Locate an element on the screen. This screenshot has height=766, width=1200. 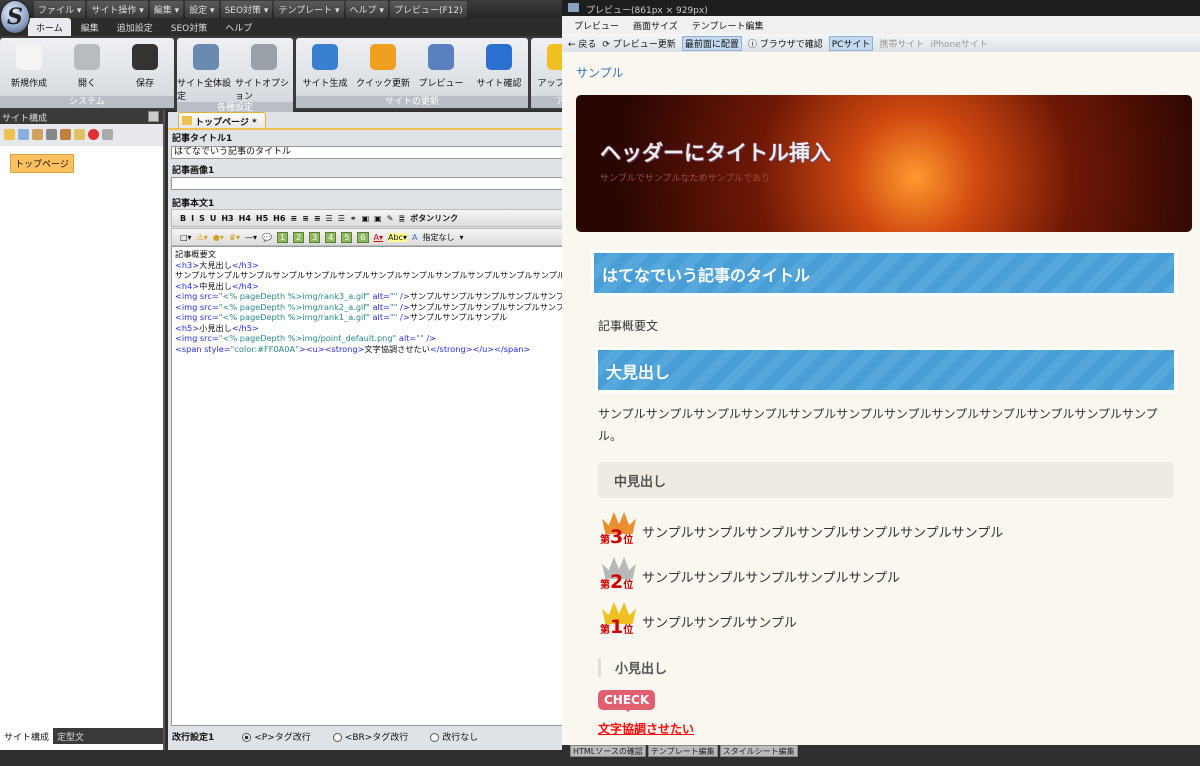
page-icon is located at coordinates (23, 134).